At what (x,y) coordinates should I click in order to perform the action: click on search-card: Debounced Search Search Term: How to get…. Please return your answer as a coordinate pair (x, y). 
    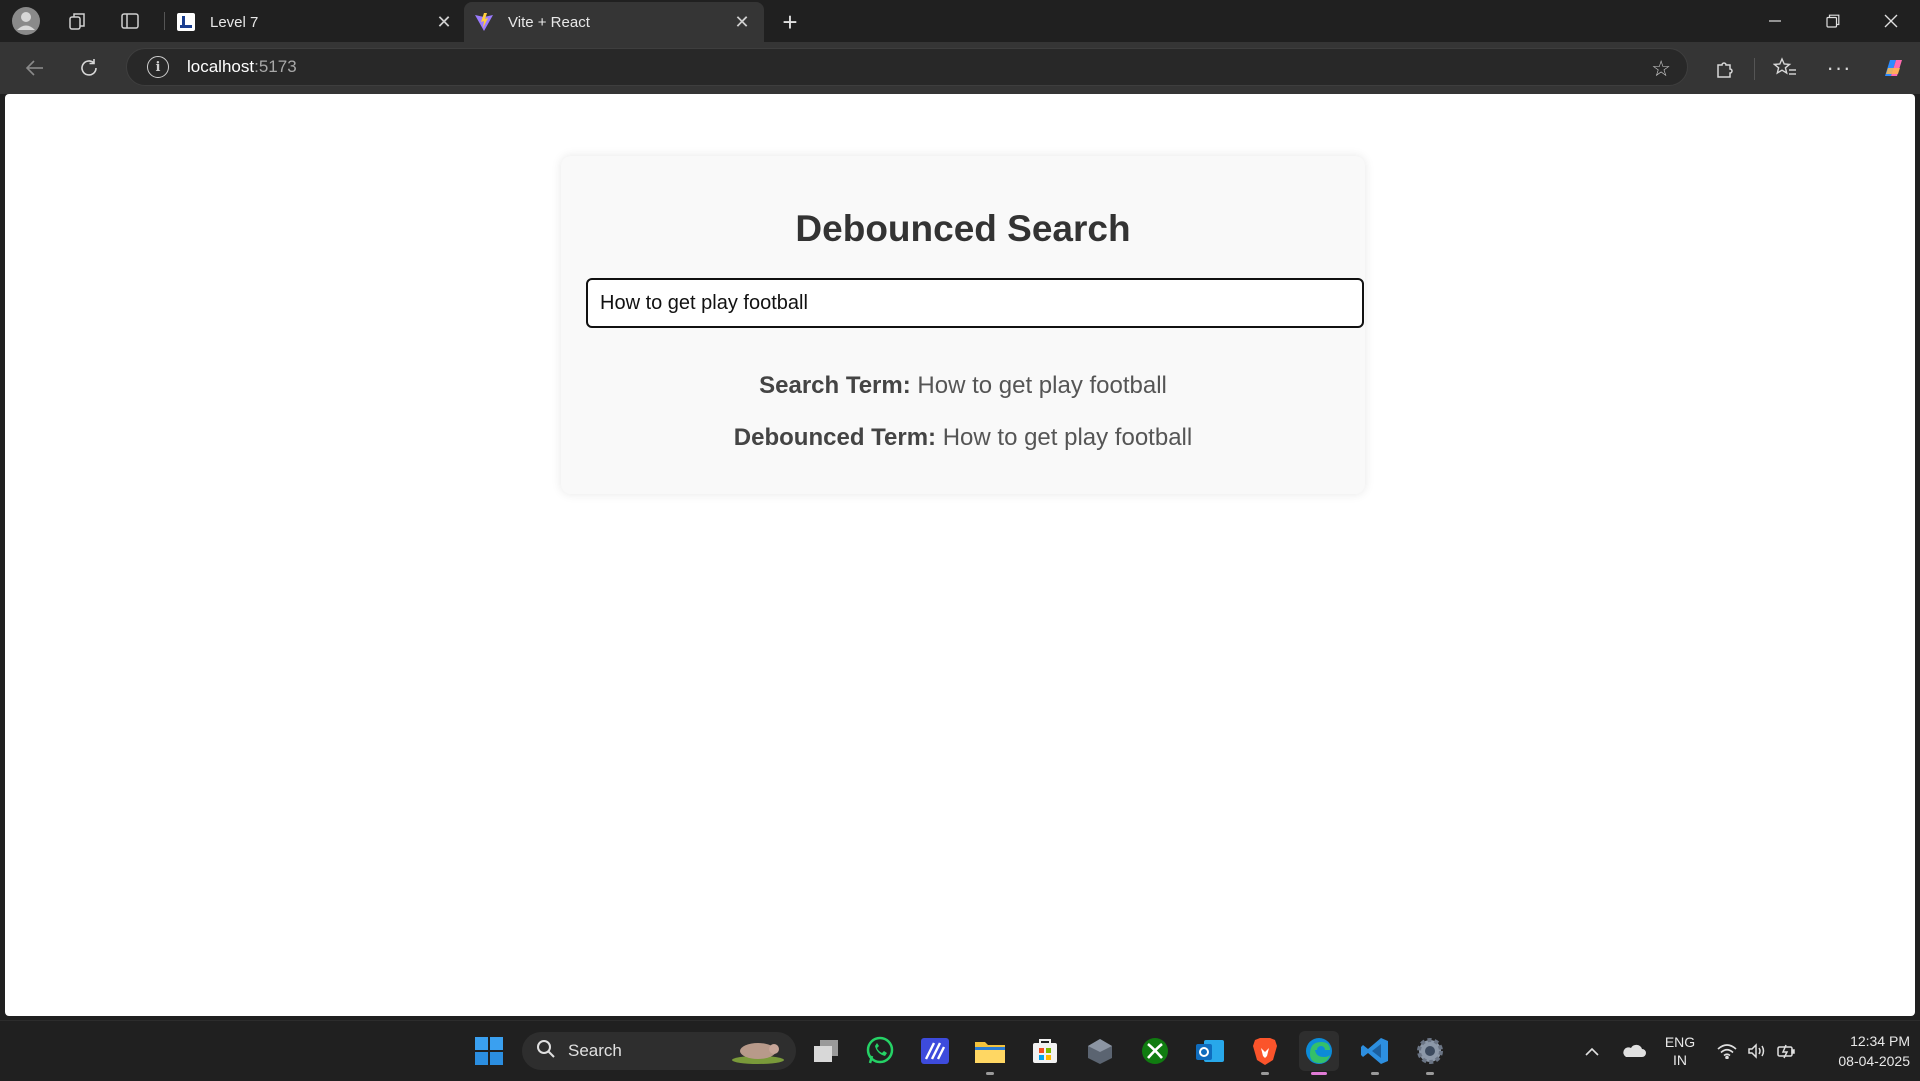
    Looking at the image, I should click on (963, 325).